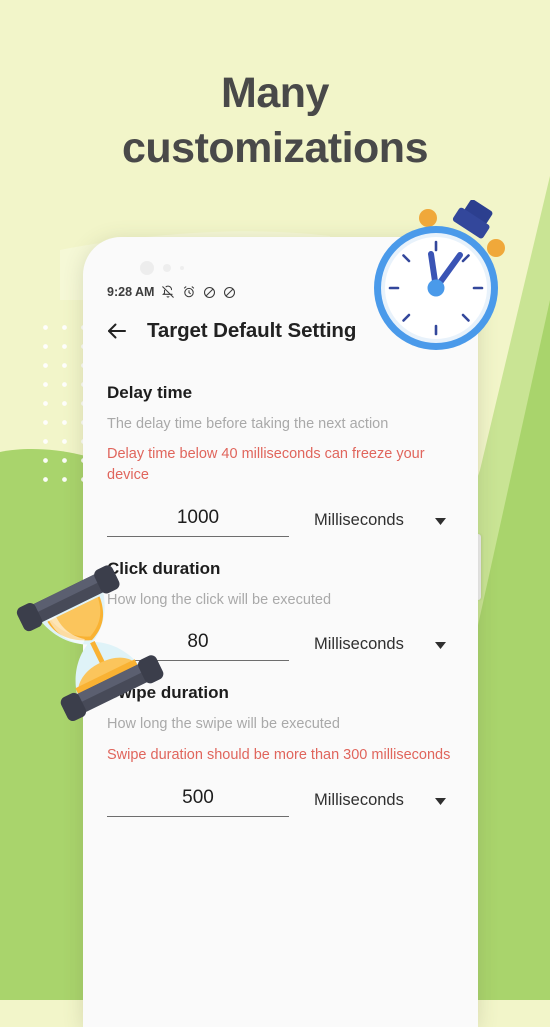 The image size is (550, 1027). I want to click on swipe-duration-input: 500, so click(198, 802).